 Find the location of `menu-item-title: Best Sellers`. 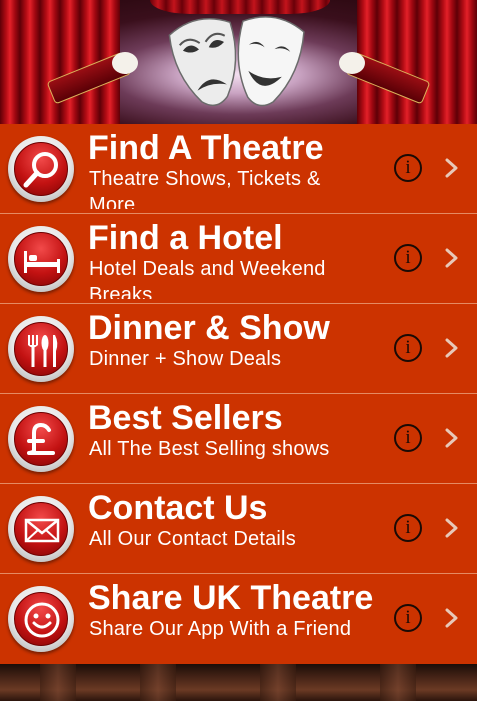

menu-item-title: Best Sellers is located at coordinates (185, 418).